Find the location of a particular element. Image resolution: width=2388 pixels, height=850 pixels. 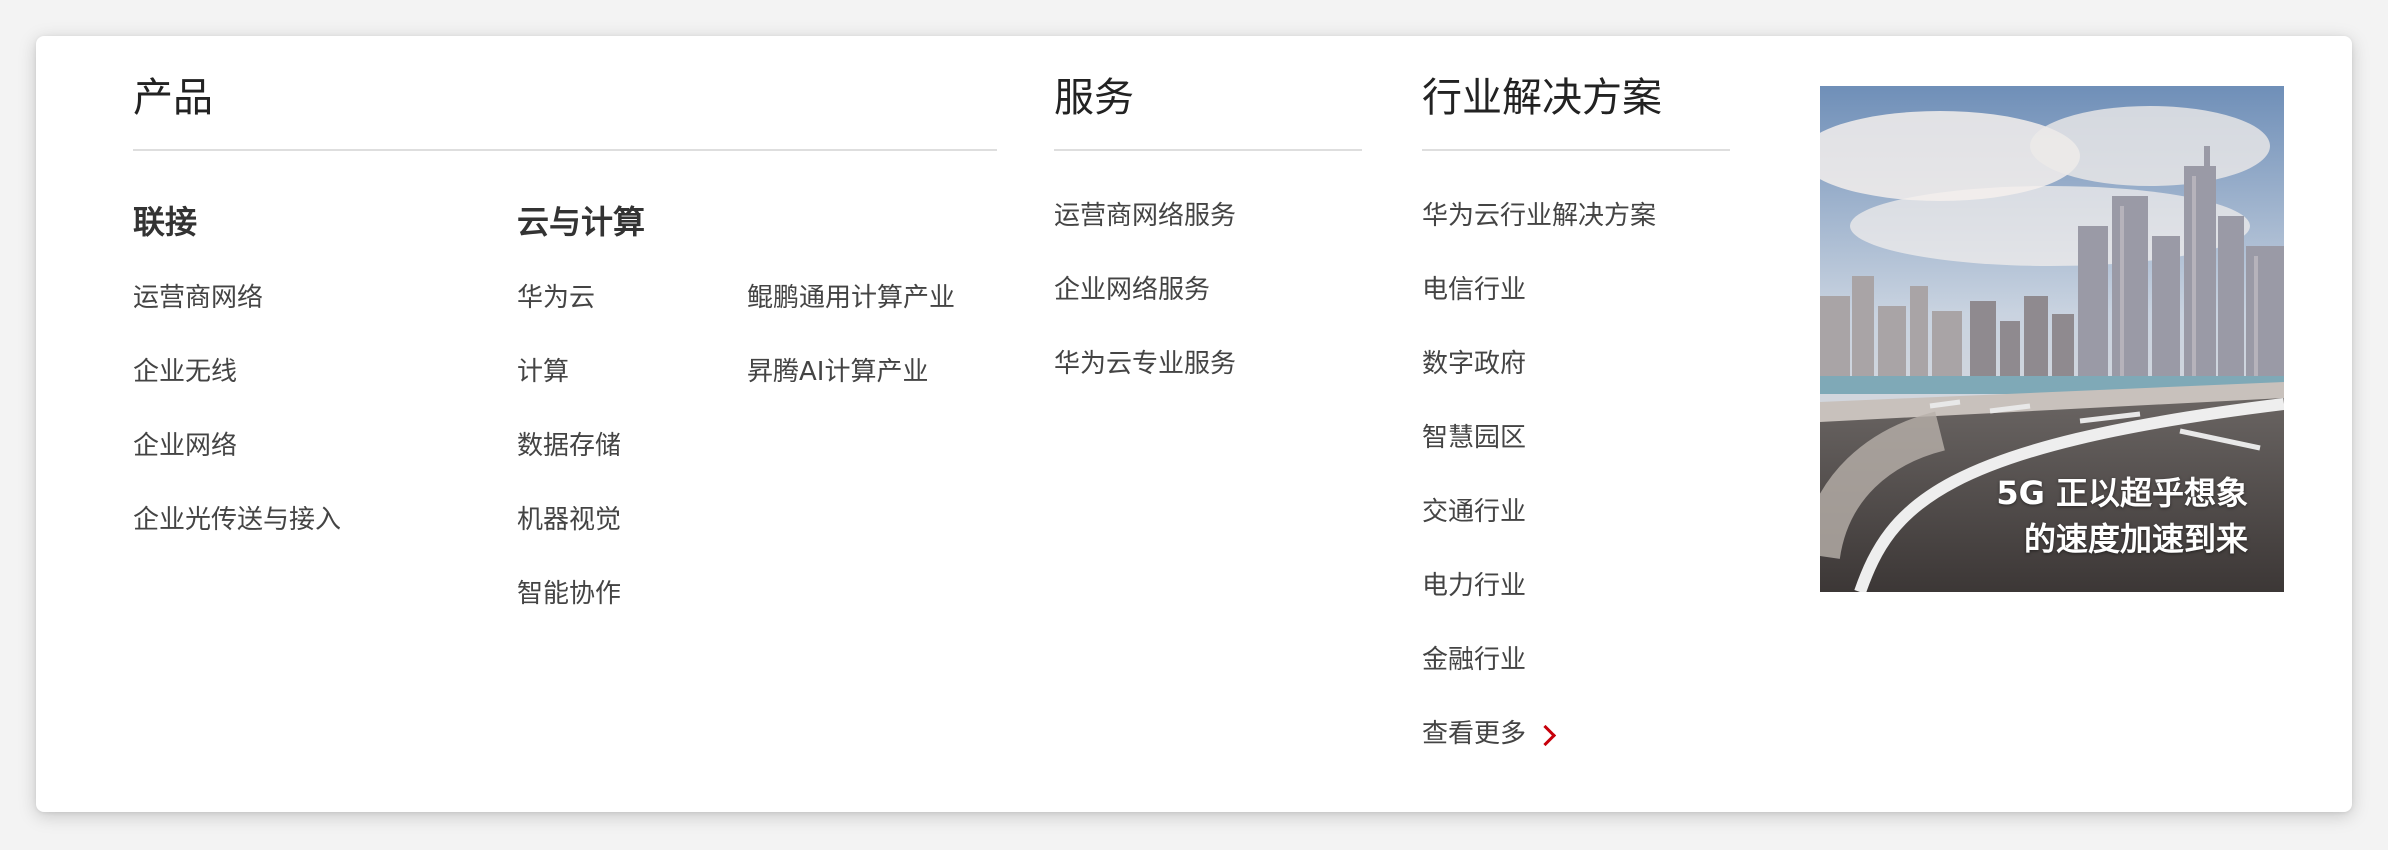

solutions-divider is located at coordinates (1576, 150).